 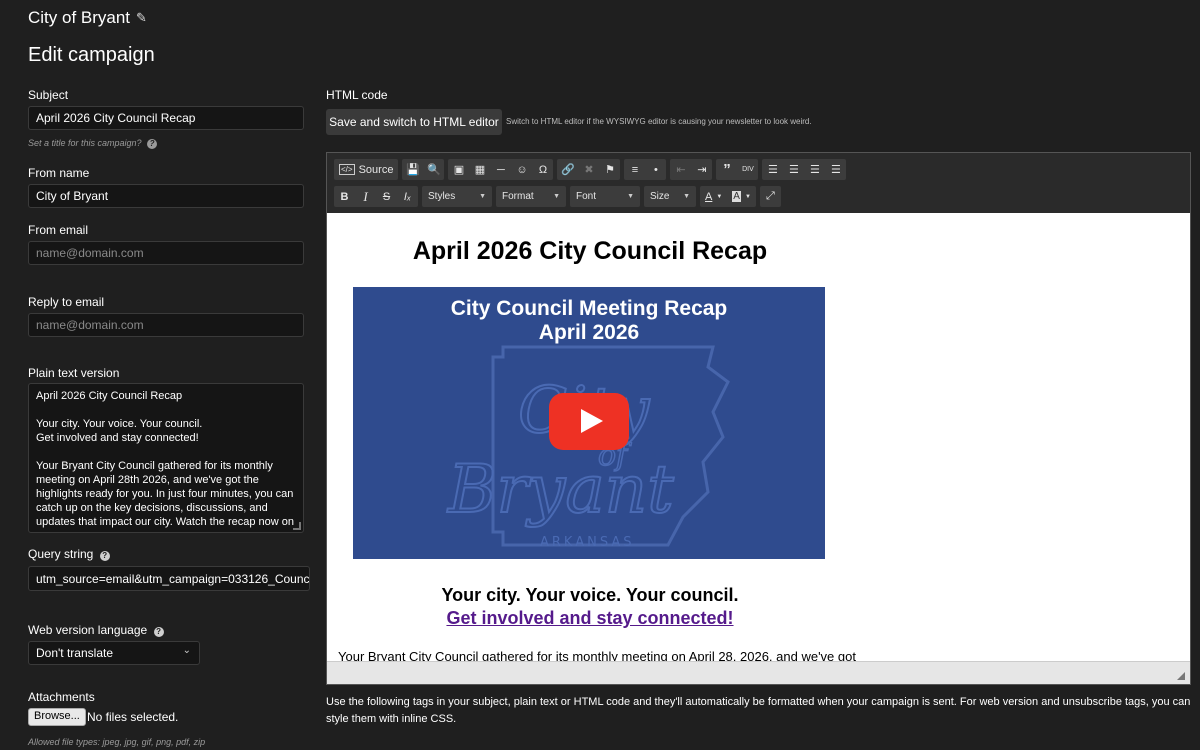 I want to click on web-language-label: Web version language ?, so click(x=96, y=630).